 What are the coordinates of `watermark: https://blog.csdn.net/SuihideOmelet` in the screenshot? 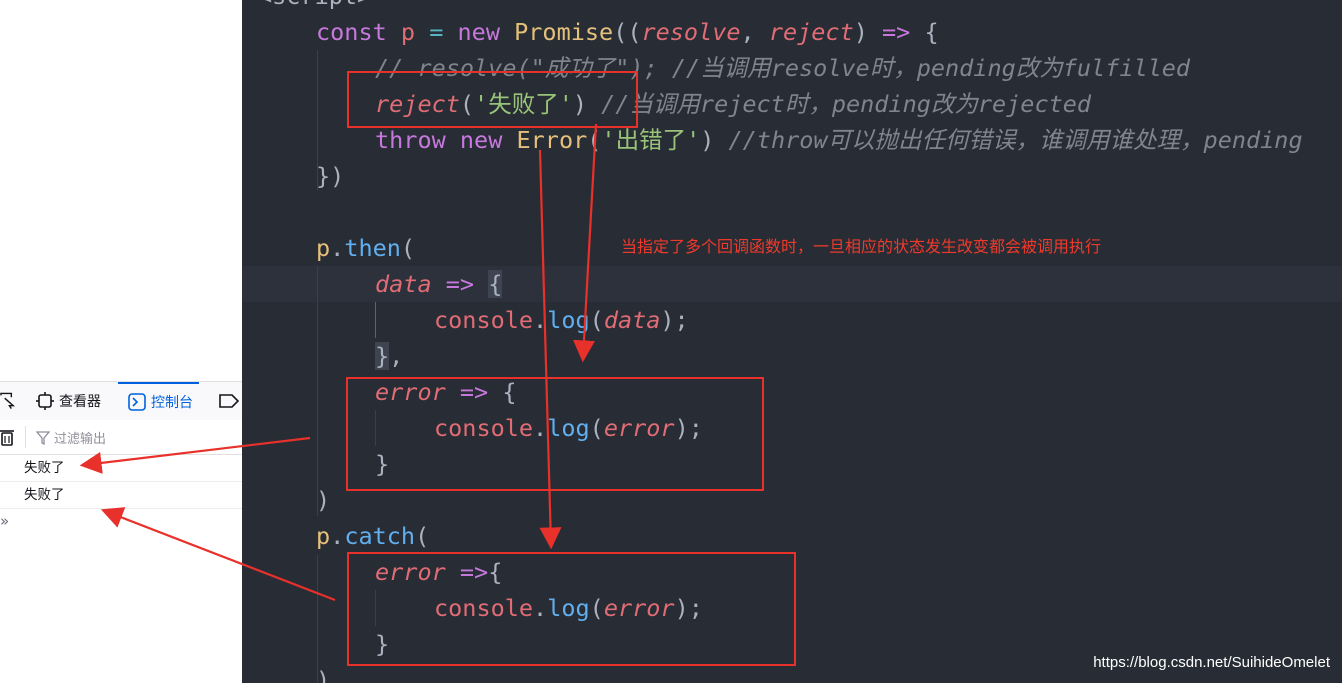 It's located at (1211, 662).